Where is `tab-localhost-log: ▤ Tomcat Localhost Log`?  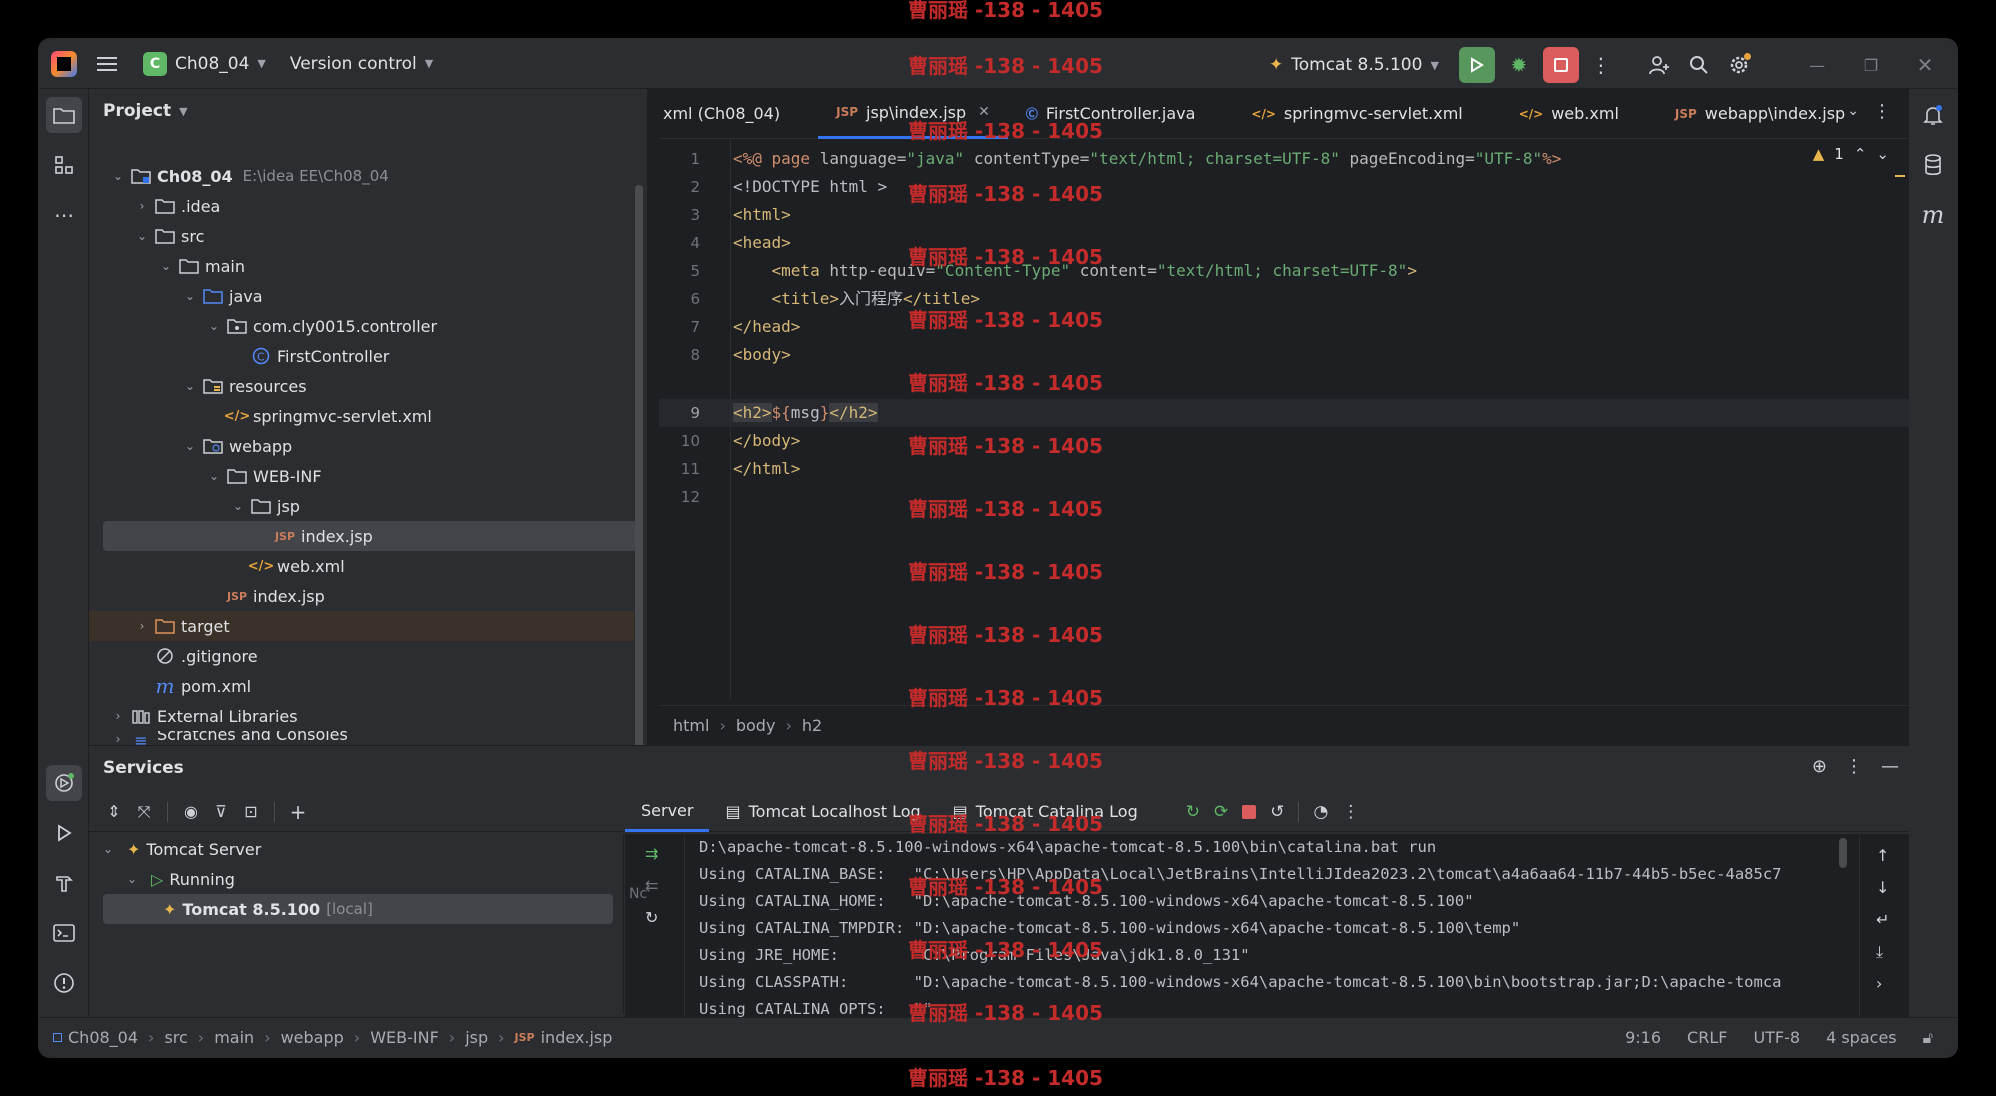 tab-localhost-log: ▤ Tomcat Localhost Log is located at coordinates (822, 812).